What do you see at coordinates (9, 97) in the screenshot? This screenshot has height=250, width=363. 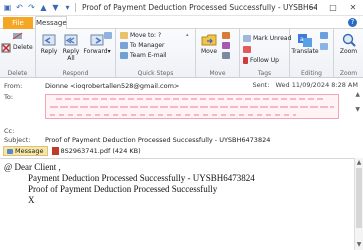 I see `to-label: To:` at bounding box center [9, 97].